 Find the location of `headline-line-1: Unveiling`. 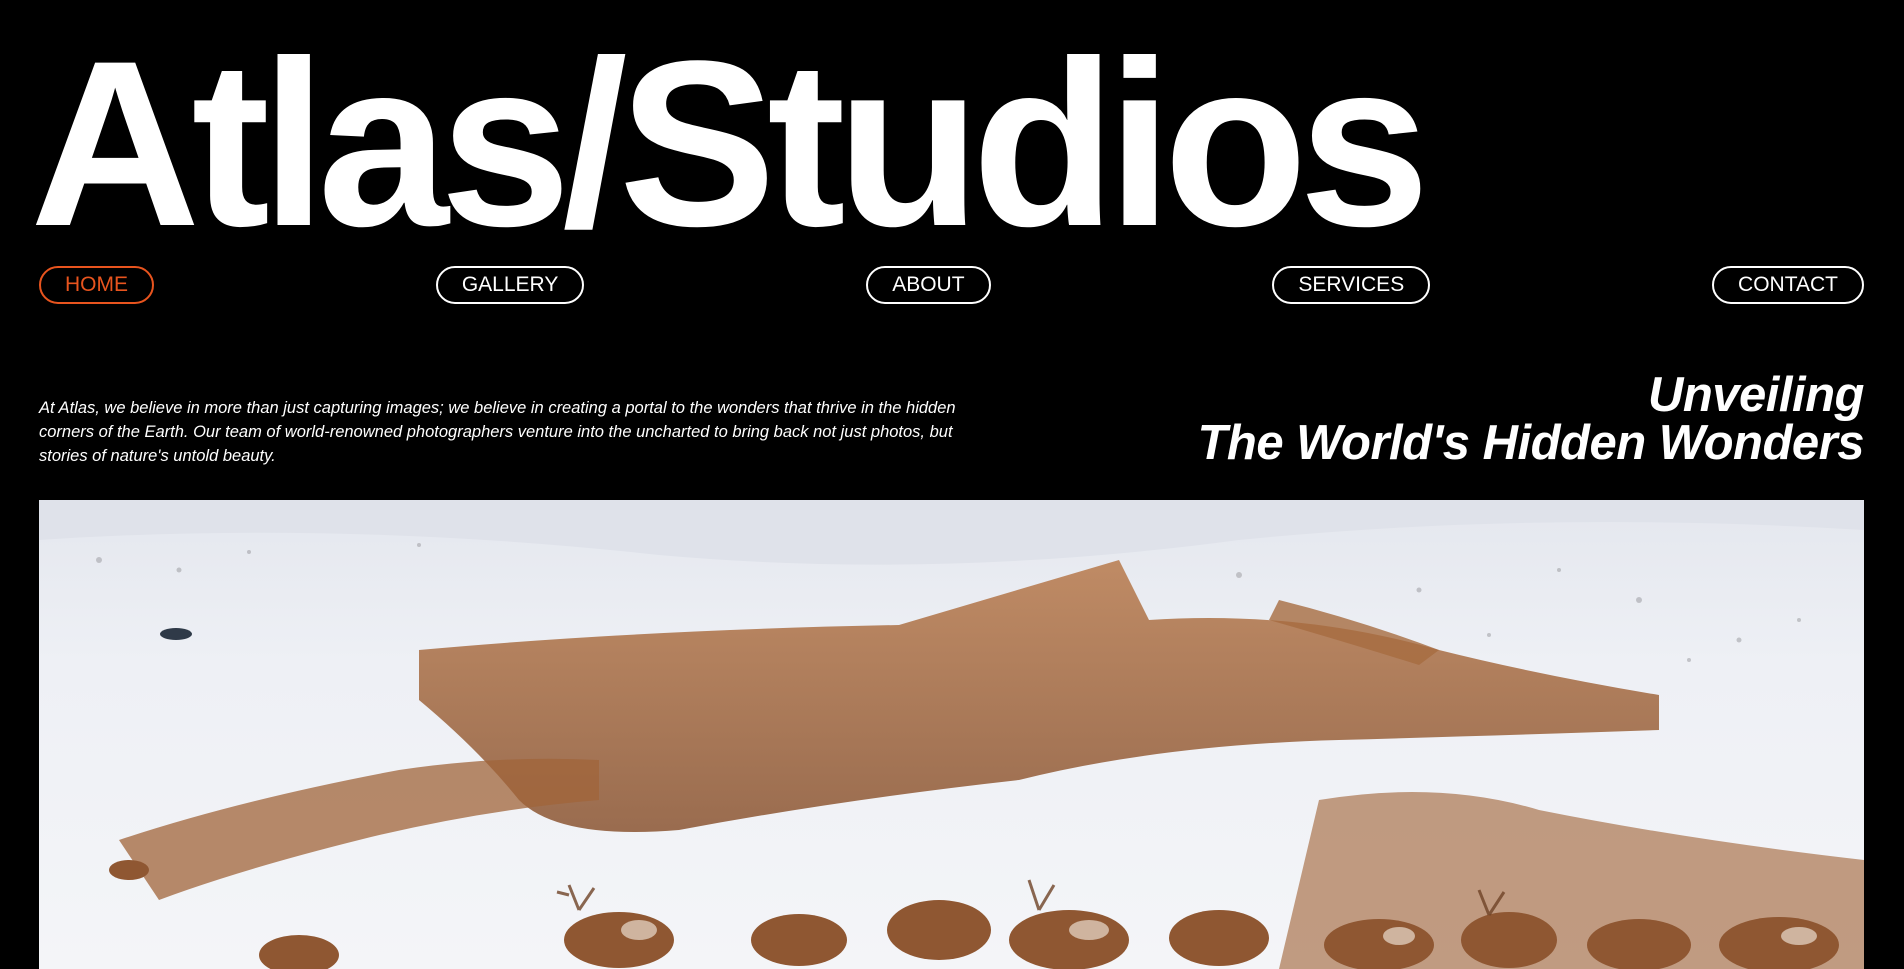

headline-line-1: Unveiling is located at coordinates (1756, 395).